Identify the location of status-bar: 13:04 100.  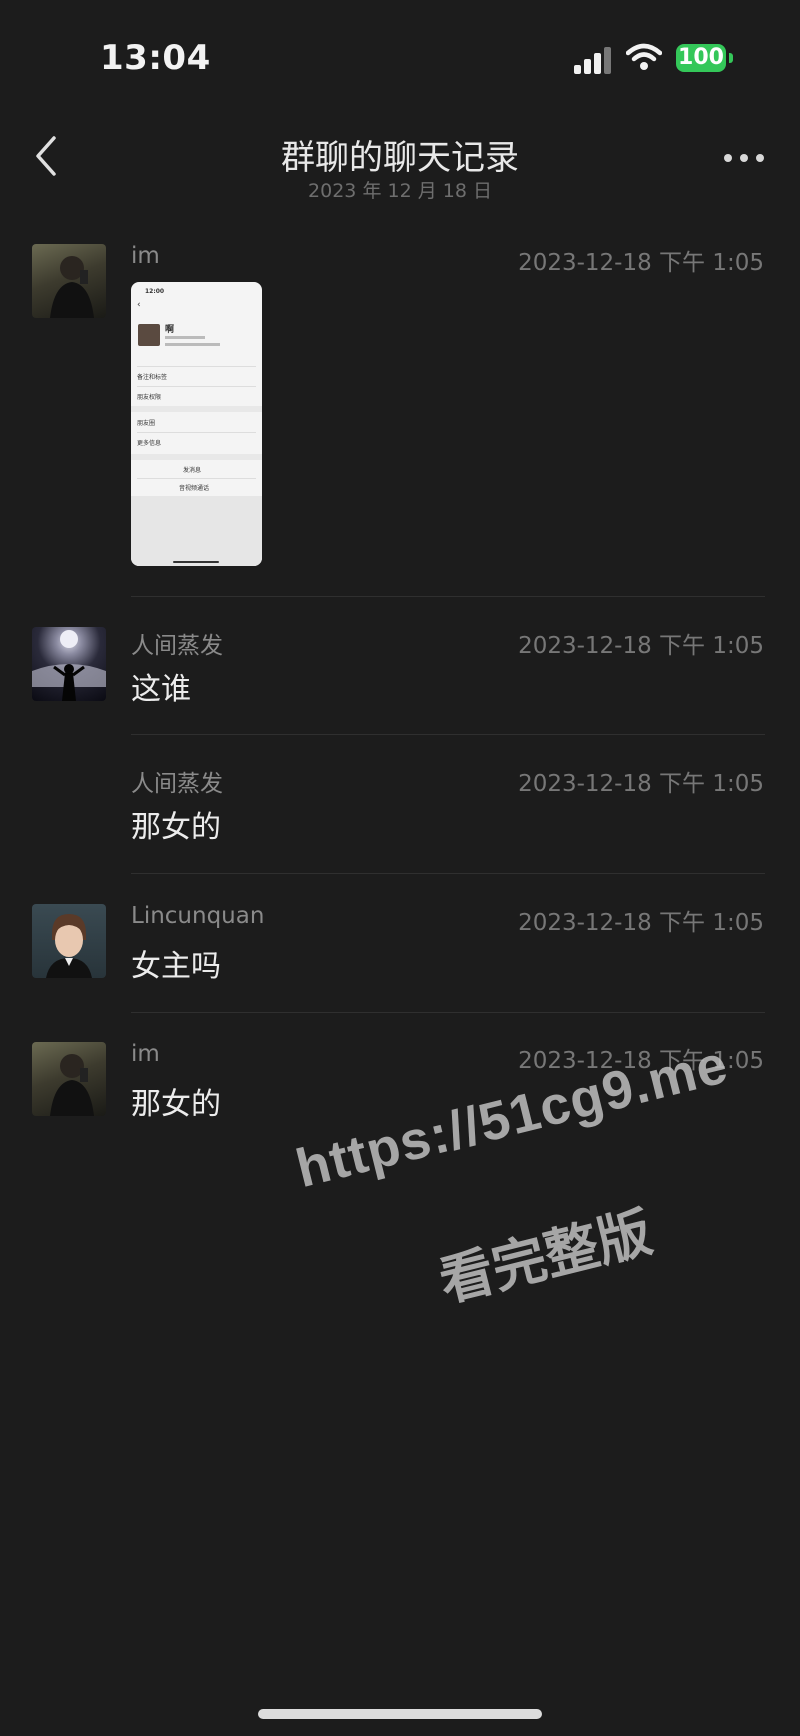
(400, 55).